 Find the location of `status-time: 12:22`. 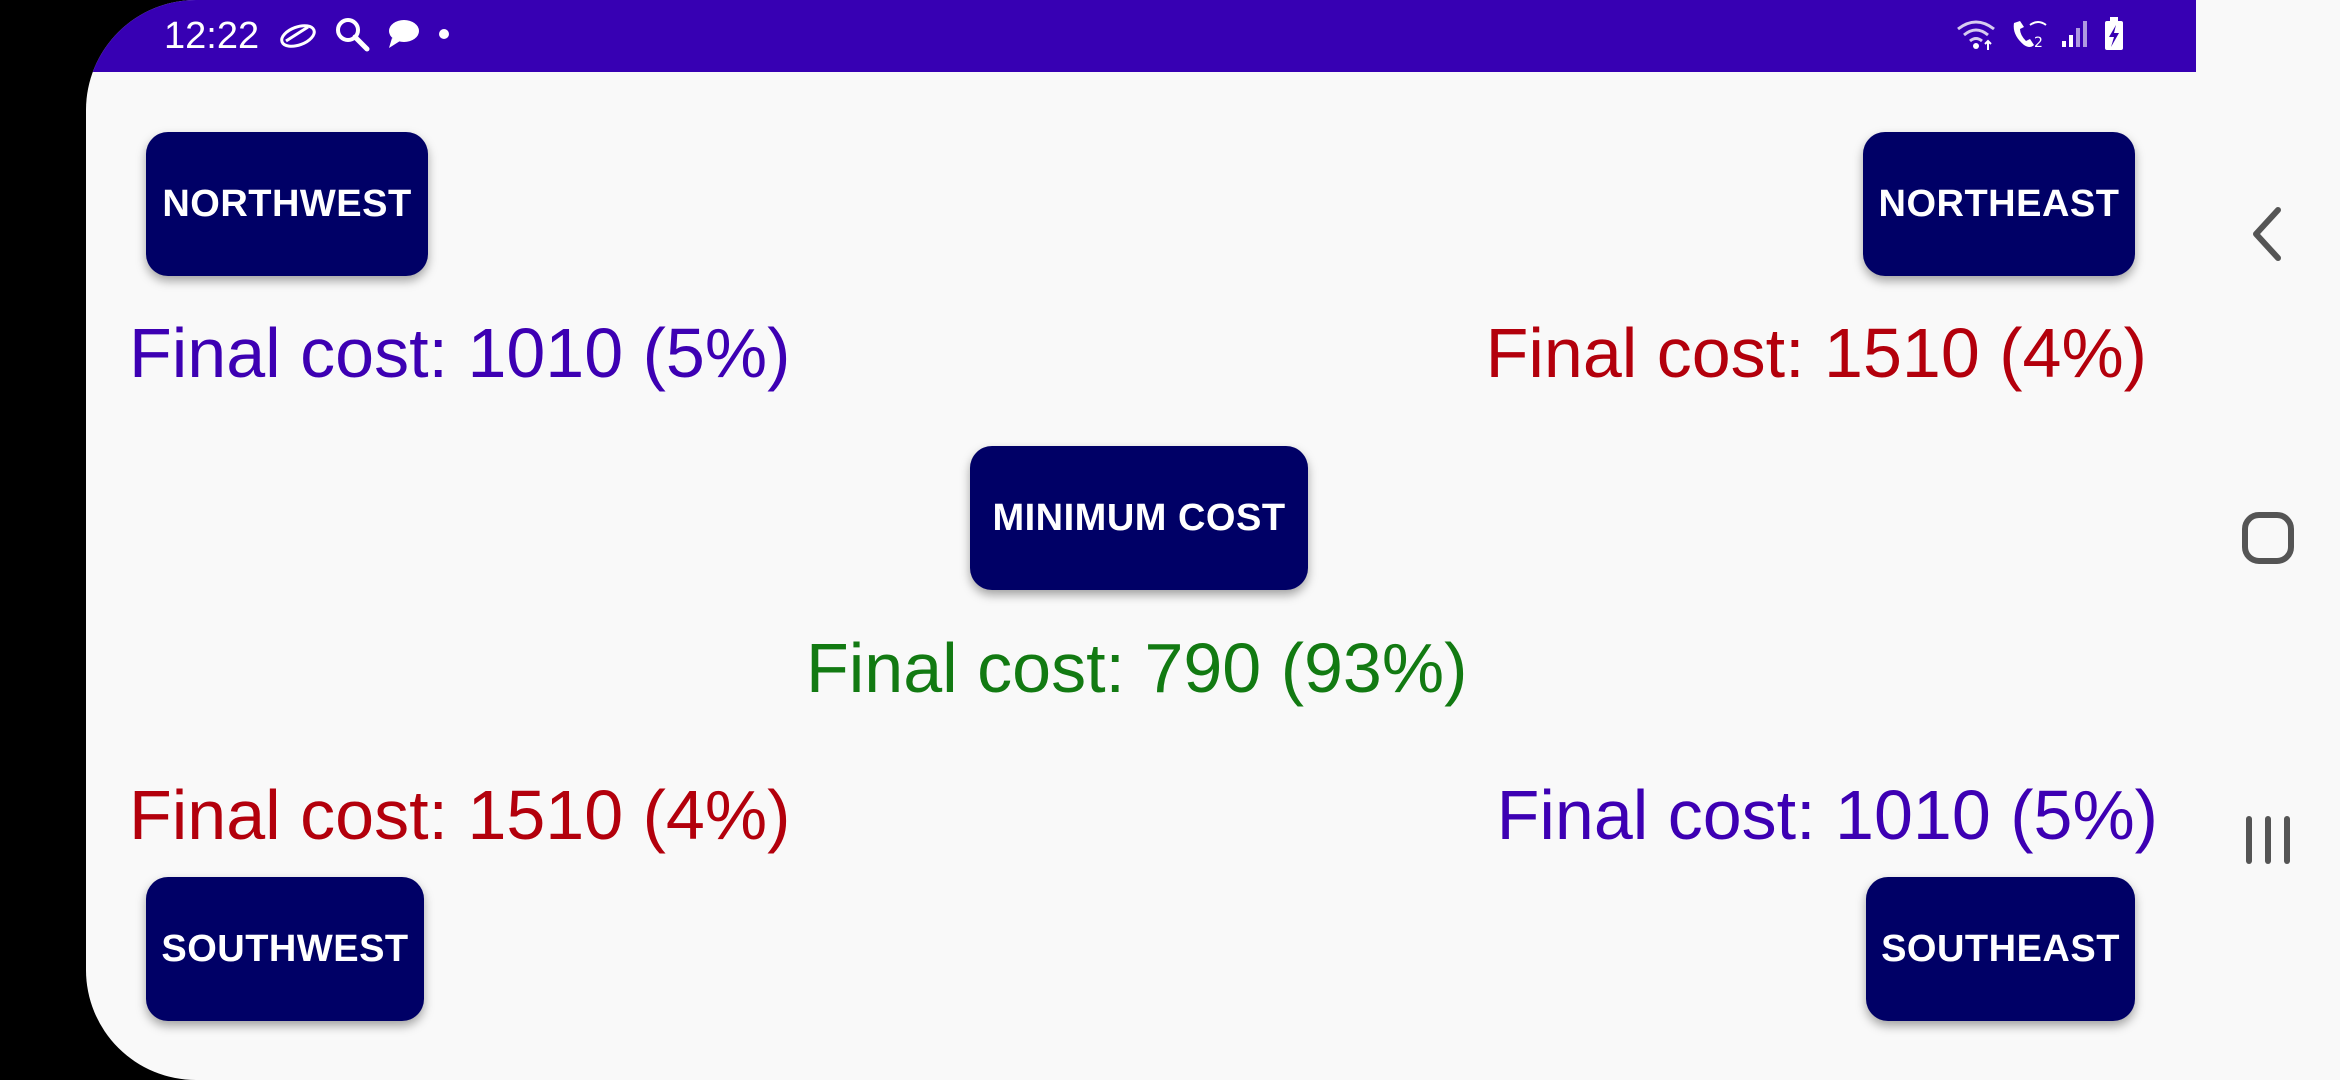

status-time: 12:22 is located at coordinates (212, 36).